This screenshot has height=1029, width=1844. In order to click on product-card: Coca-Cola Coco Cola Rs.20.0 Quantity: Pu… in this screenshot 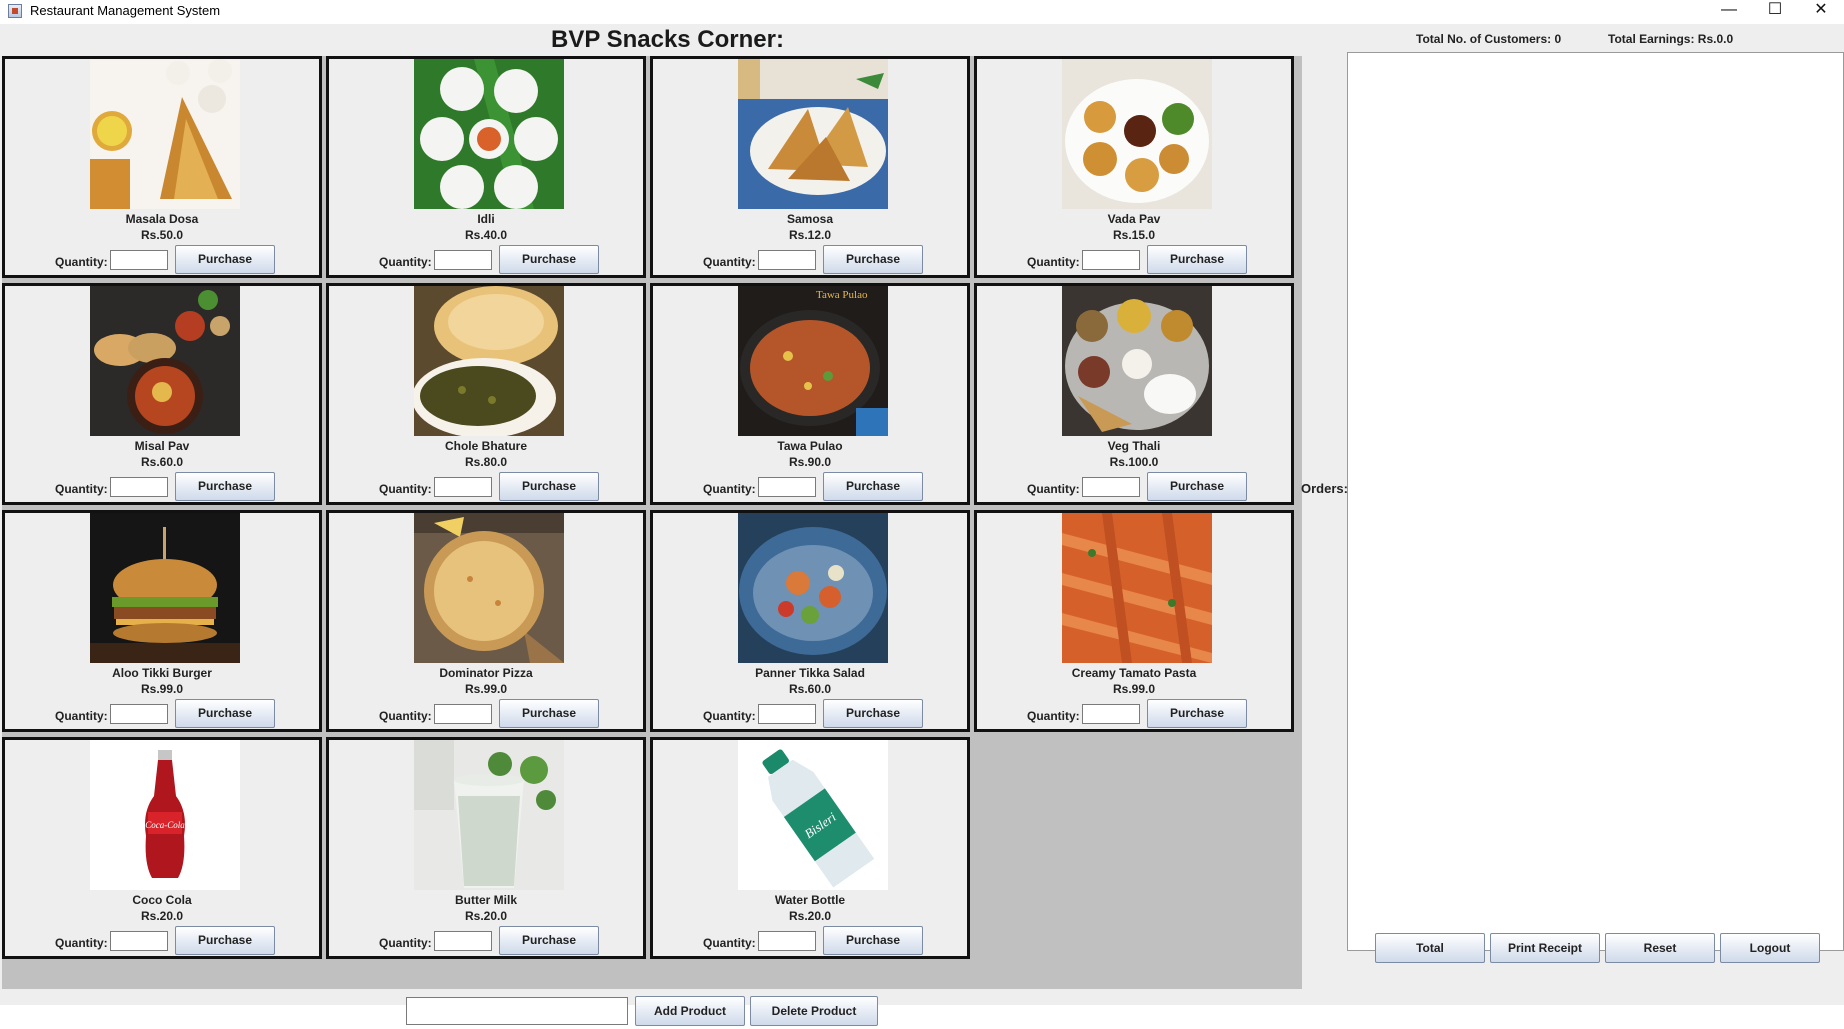, I will do `click(162, 848)`.